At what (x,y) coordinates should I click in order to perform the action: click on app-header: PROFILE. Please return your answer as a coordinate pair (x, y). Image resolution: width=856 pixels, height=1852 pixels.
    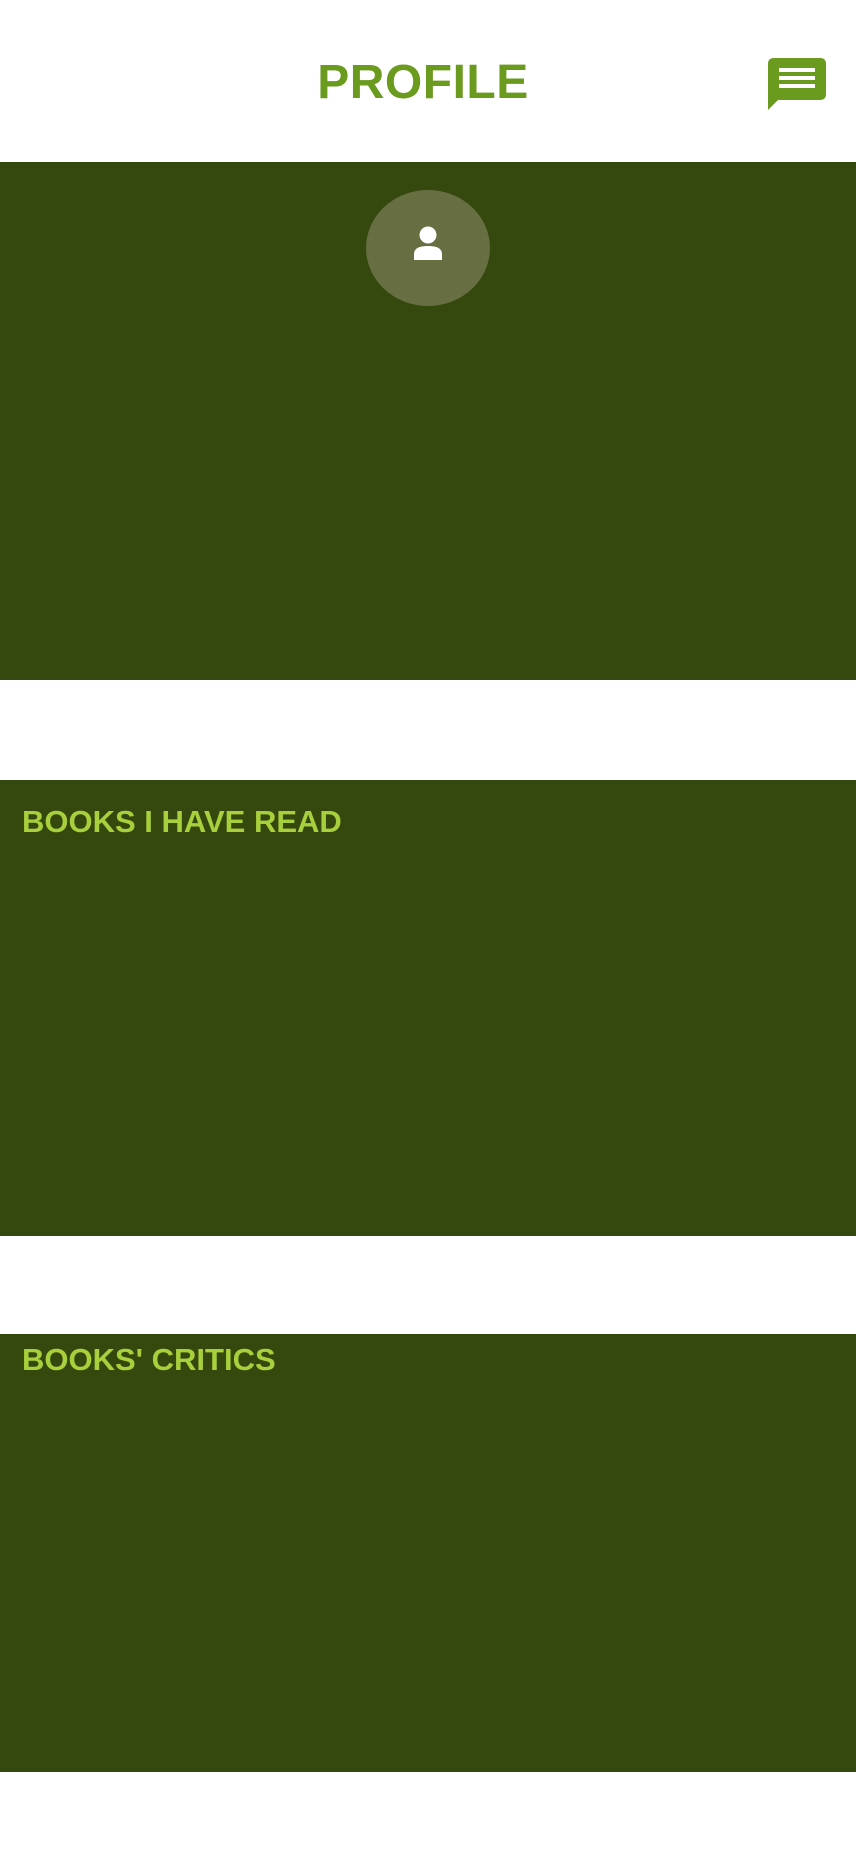
    Looking at the image, I should click on (428, 81).